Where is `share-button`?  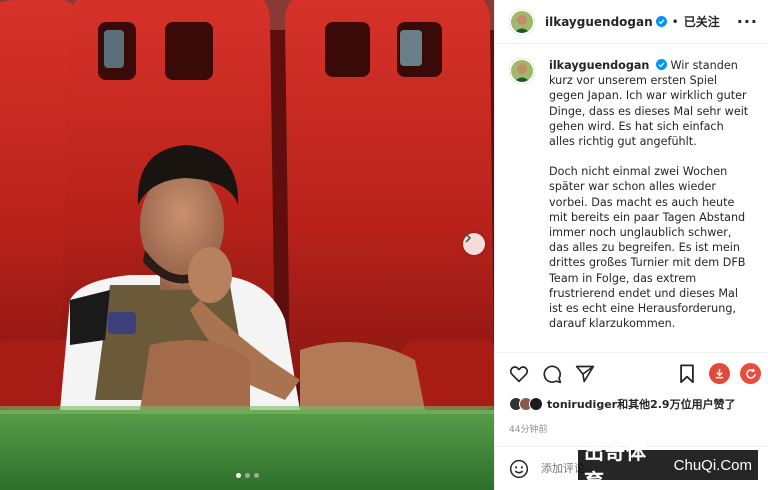 share-button is located at coordinates (585, 374).